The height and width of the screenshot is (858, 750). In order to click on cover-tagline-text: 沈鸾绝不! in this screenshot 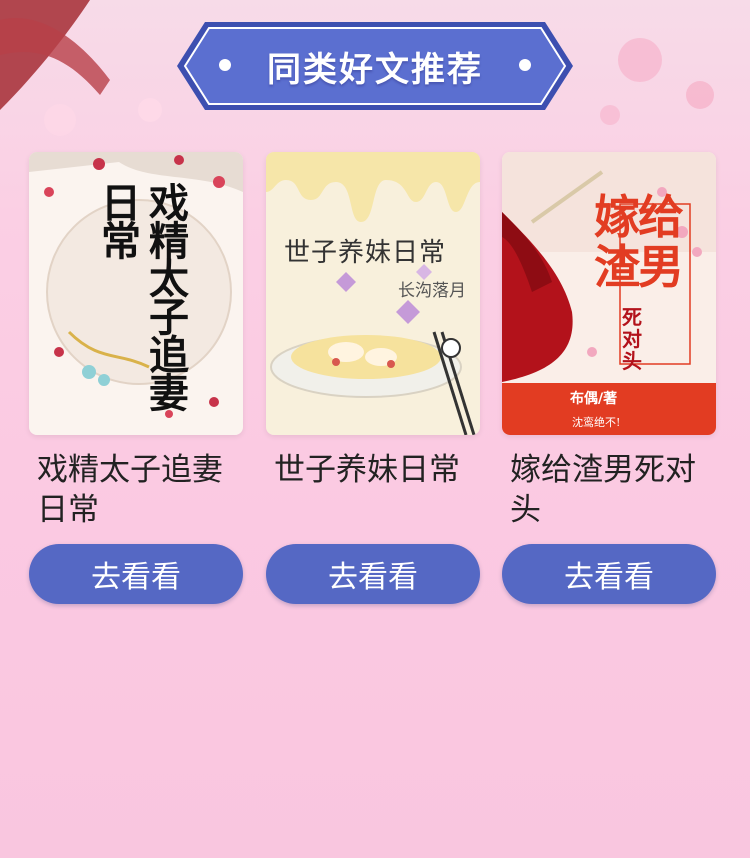, I will do `click(596, 422)`.